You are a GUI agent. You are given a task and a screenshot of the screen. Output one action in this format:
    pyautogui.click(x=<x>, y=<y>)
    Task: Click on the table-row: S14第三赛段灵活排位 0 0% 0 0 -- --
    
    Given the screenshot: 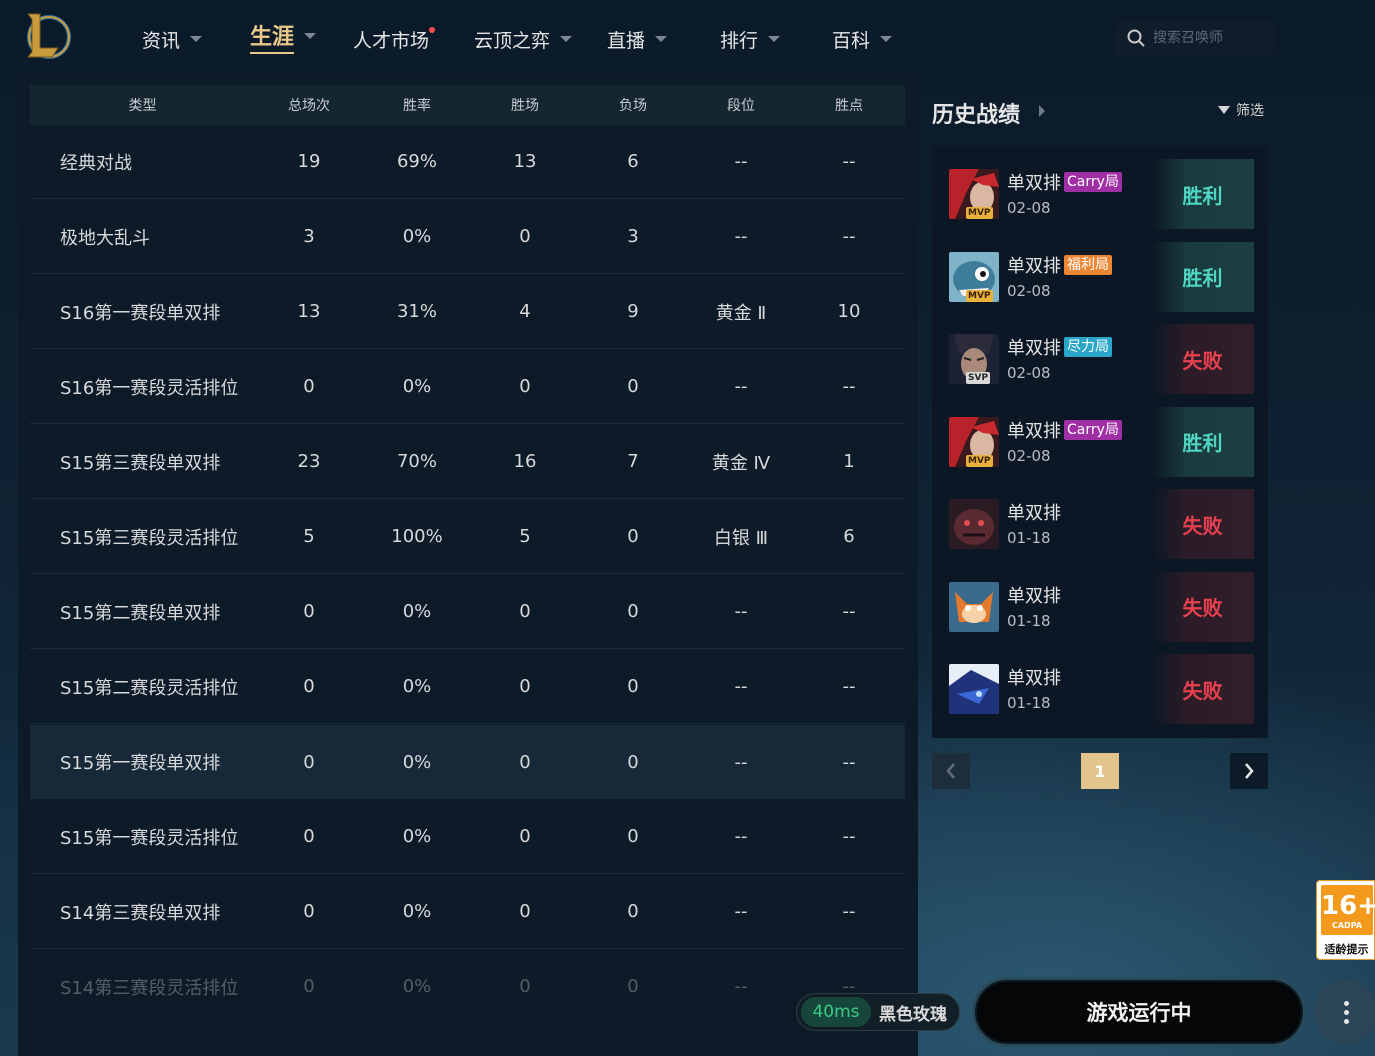 What is the action you would take?
    pyautogui.click(x=467, y=987)
    